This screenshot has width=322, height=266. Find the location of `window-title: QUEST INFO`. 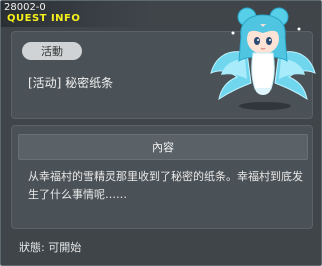

window-title: QUEST INFO is located at coordinates (44, 18).